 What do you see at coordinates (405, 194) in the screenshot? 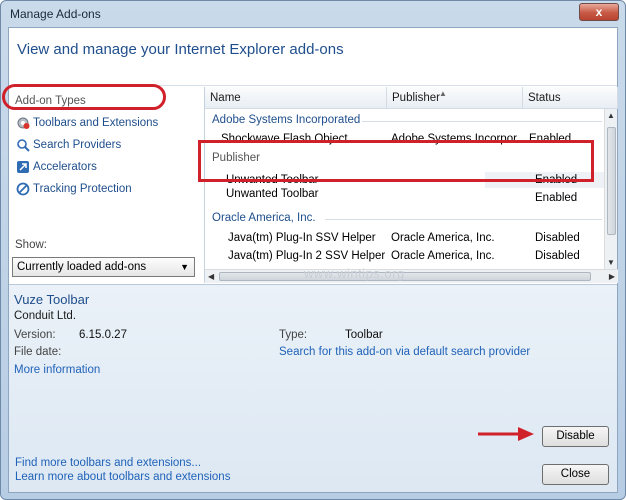
I see `table-row: Unwanted Toolbar Enabled` at bounding box center [405, 194].